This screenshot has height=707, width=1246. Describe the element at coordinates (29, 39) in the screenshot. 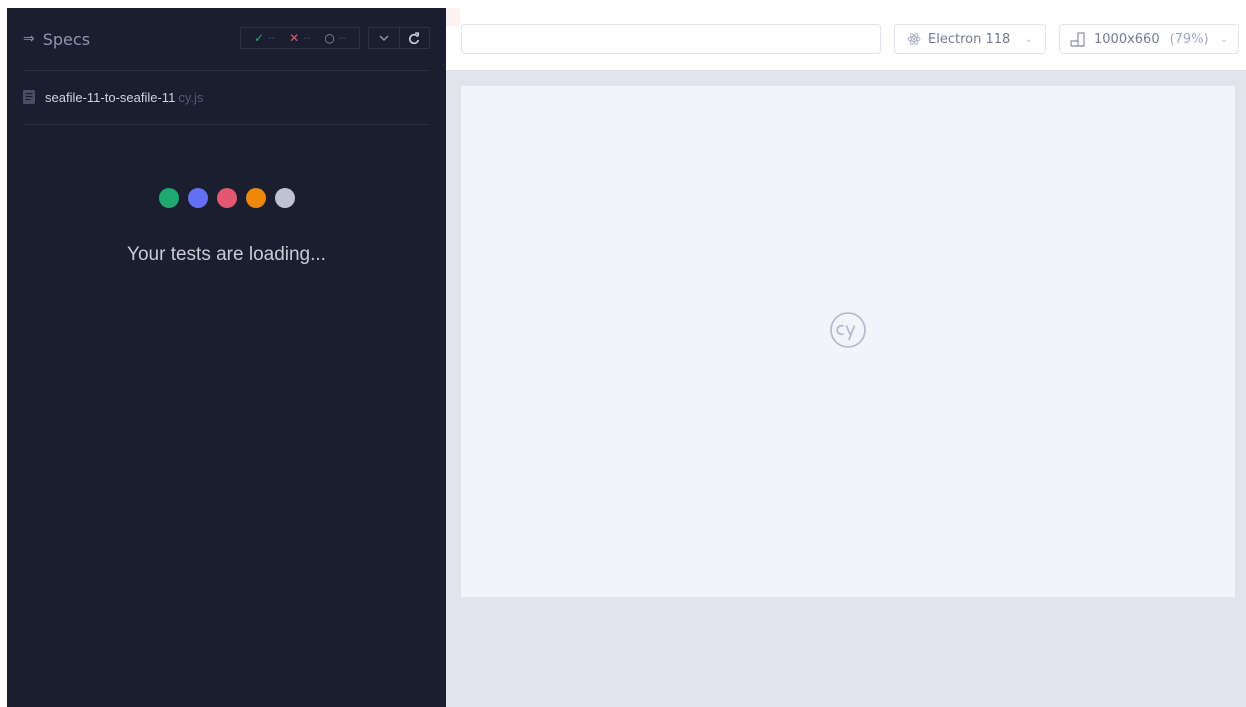

I see `arrow-right-icon: ⇒` at that location.